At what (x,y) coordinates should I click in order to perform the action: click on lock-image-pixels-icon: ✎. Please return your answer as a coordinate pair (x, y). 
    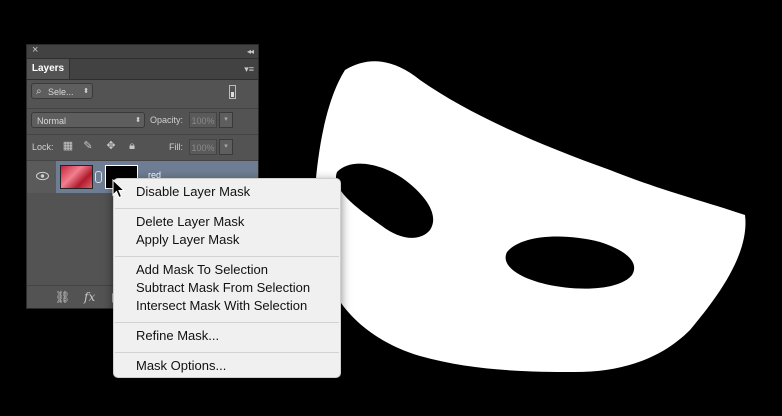
    Looking at the image, I should click on (88, 146).